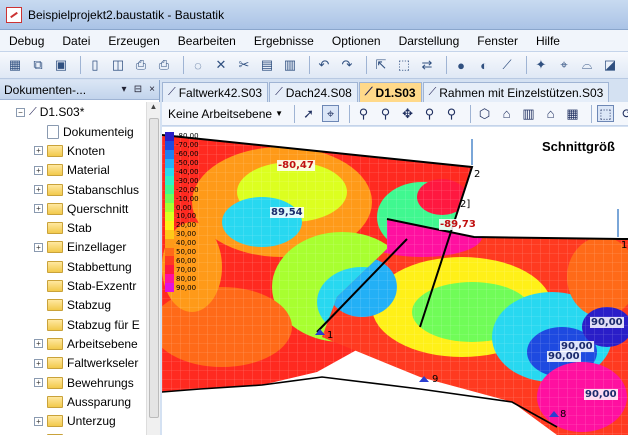  What do you see at coordinates (541, 65) in the screenshot?
I see `bold-icon: ✦` at bounding box center [541, 65].